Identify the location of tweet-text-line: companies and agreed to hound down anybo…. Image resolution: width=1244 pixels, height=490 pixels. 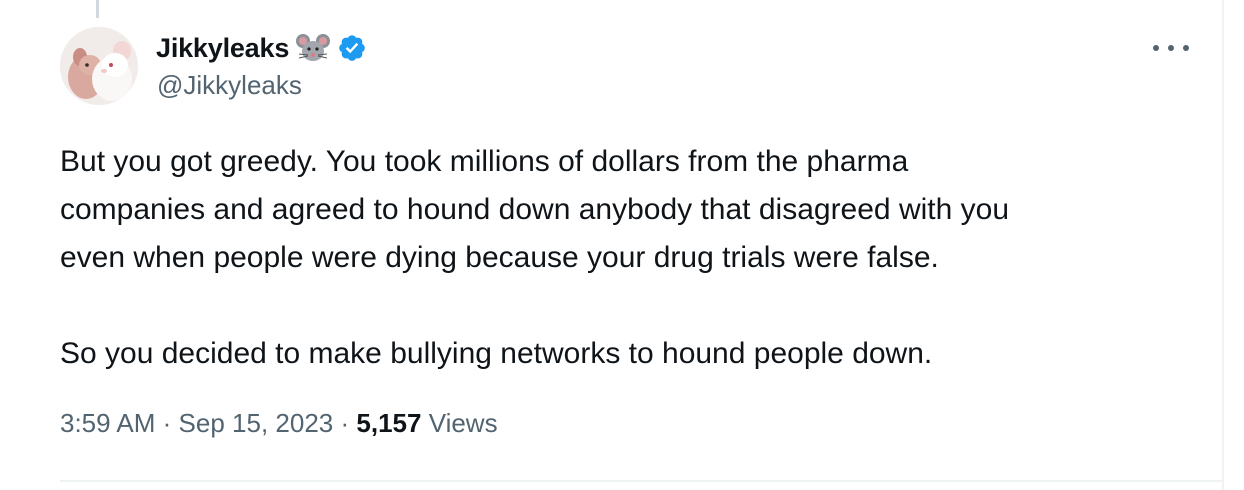
(534, 209).